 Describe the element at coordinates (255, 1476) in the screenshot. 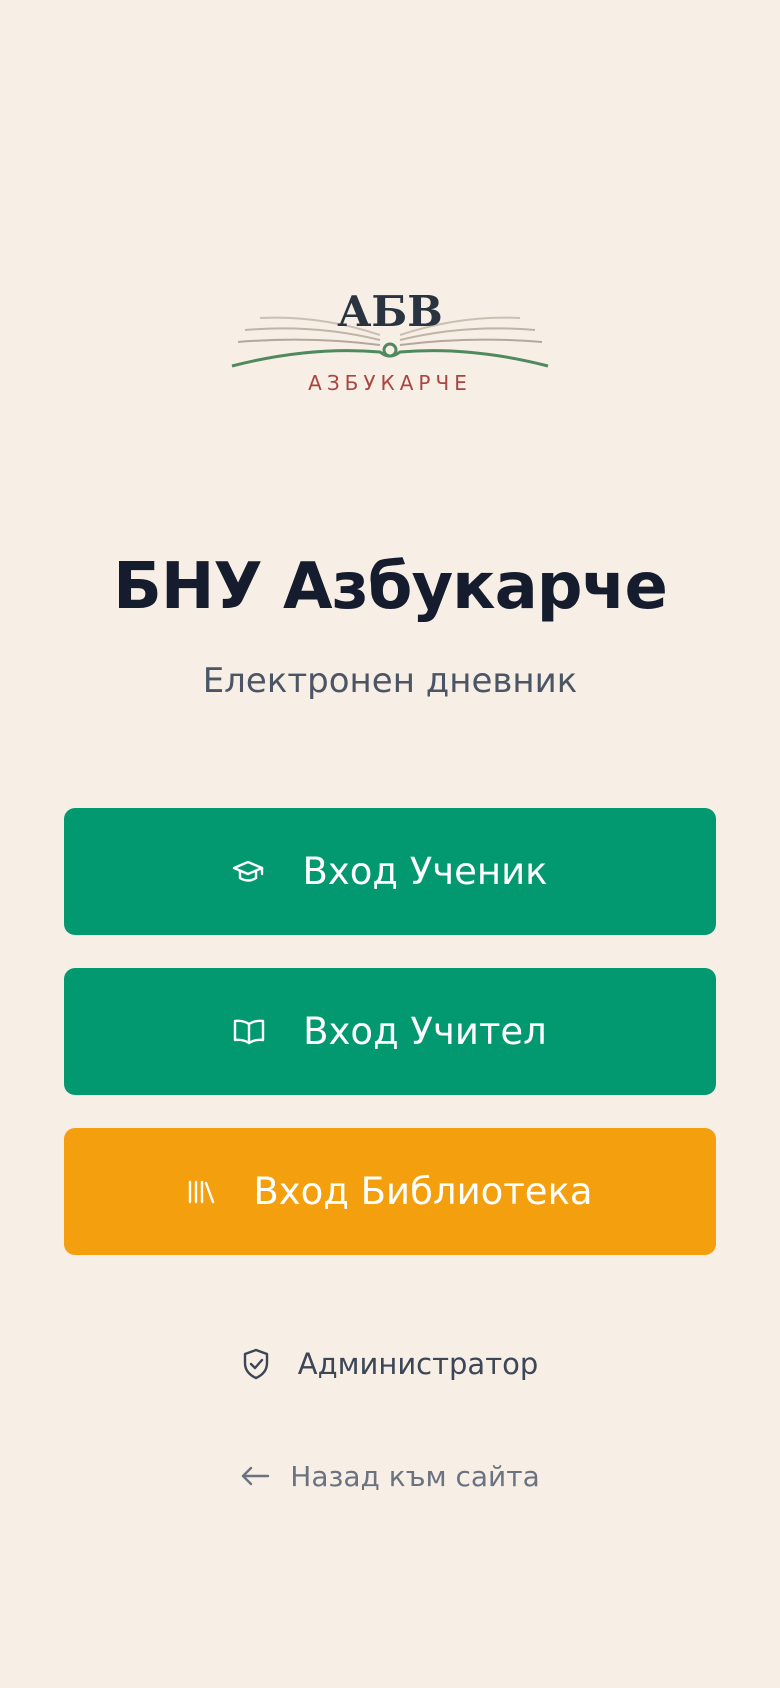

I see `arrow-left-icon` at that location.